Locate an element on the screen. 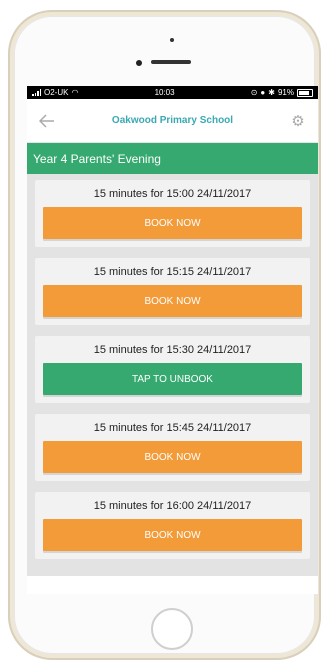 This screenshot has height=666, width=329. slot-card: 15 minutes for 15:45 24/11/2017 BOOK NOW is located at coordinates (172, 447).